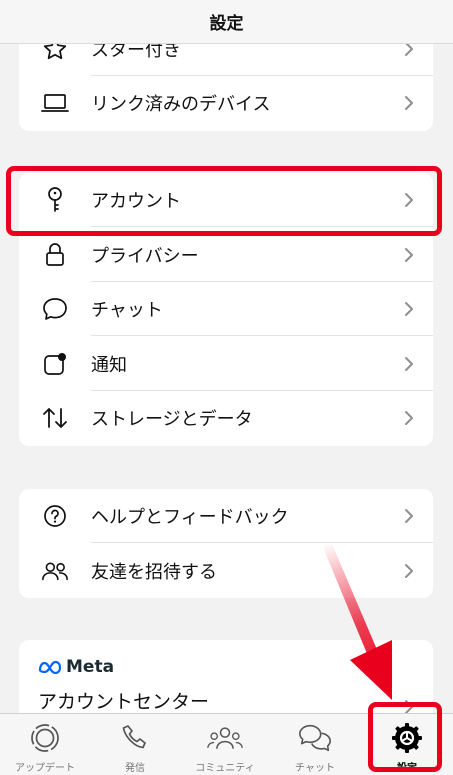  I want to click on people-icon, so click(55, 571).